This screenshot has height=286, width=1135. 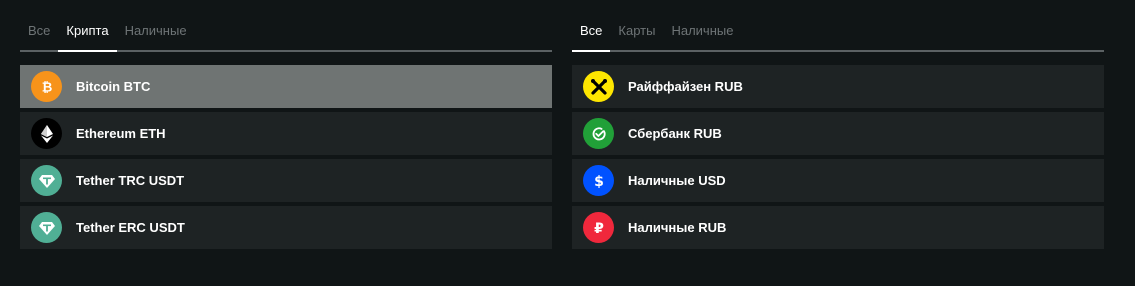 What do you see at coordinates (286, 227) in the screenshot?
I see `list-item-tether-erc: Tether ERC USDT` at bounding box center [286, 227].